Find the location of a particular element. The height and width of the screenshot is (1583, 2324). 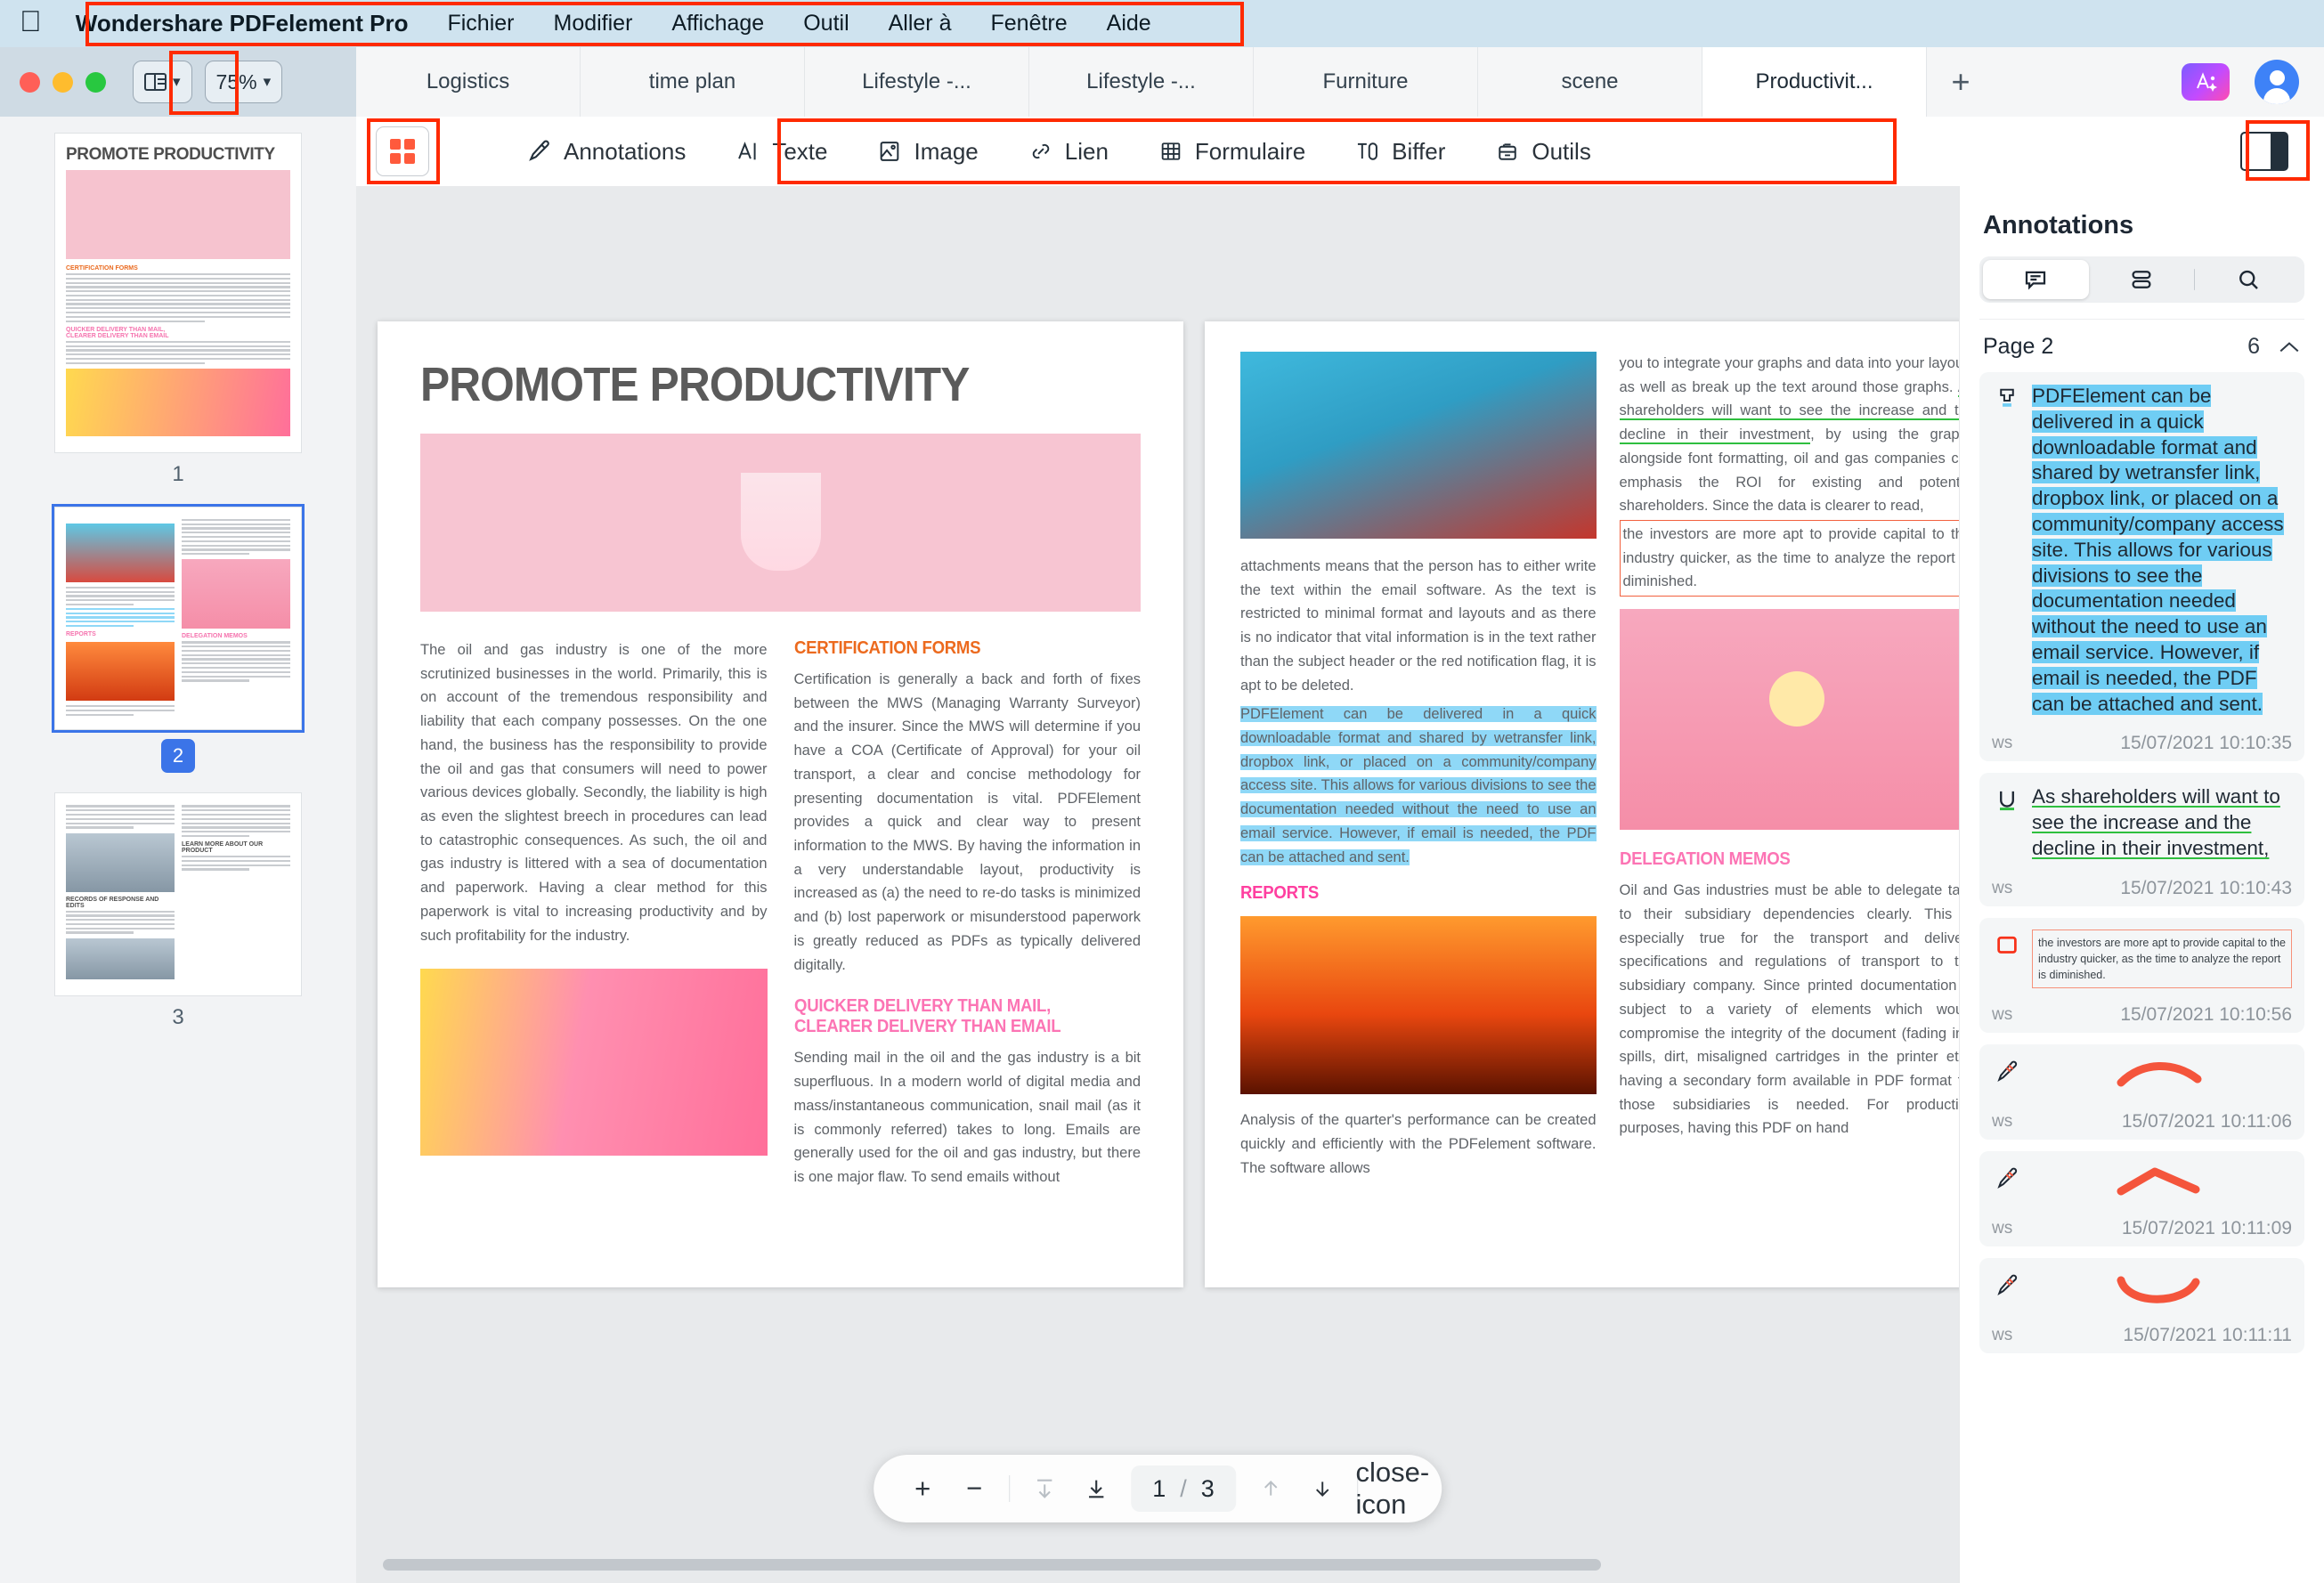

annotation-card-ink-3: ws 15/07/2021 10:11:11 is located at coordinates (2141, 1306).